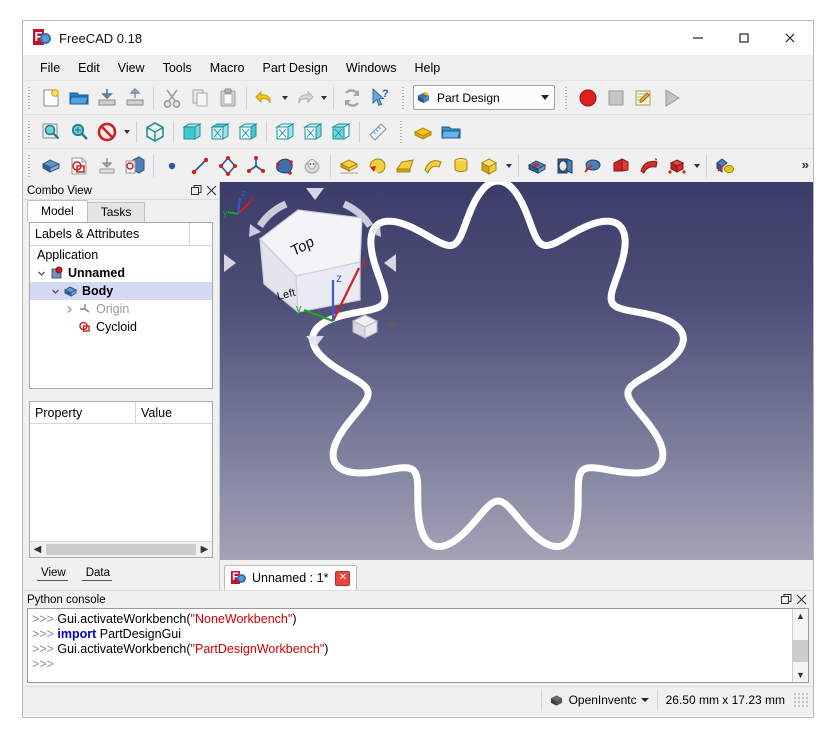 The height and width of the screenshot is (740, 838). Describe the element at coordinates (284, 166) in the screenshot. I see `create-shapebinder-button` at that location.